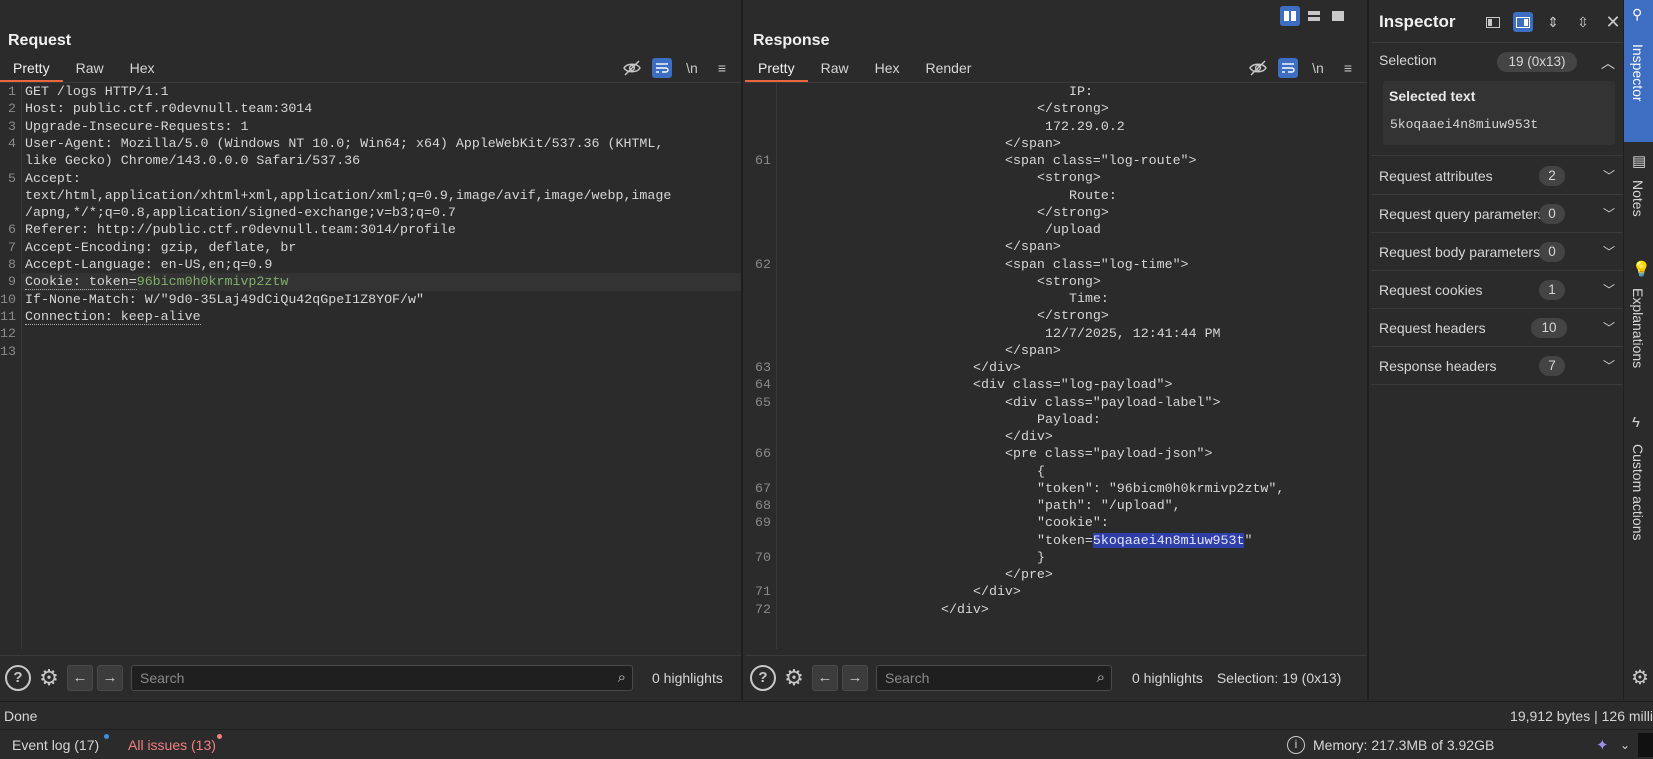  Describe the element at coordinates (12, 91) in the screenshot. I see `line-number: 1` at that location.